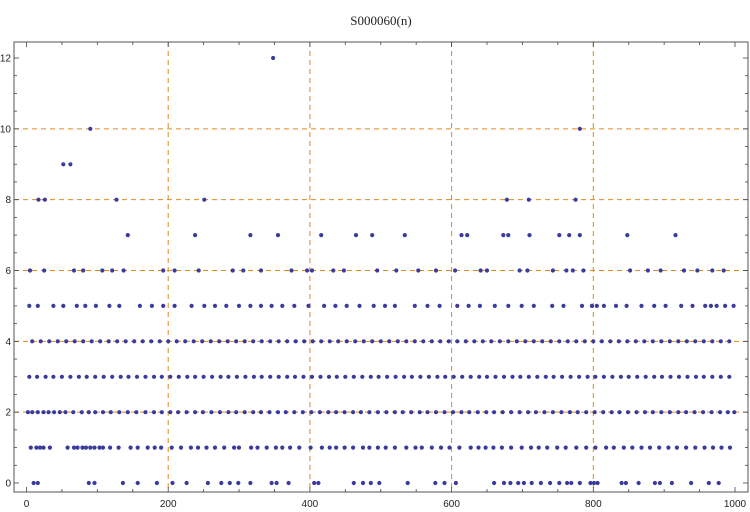 The image size is (750, 512). What do you see at coordinates (5, 272) in the screenshot?
I see `y-tick-labels: 0 2 4 6 8 10 12` at bounding box center [5, 272].